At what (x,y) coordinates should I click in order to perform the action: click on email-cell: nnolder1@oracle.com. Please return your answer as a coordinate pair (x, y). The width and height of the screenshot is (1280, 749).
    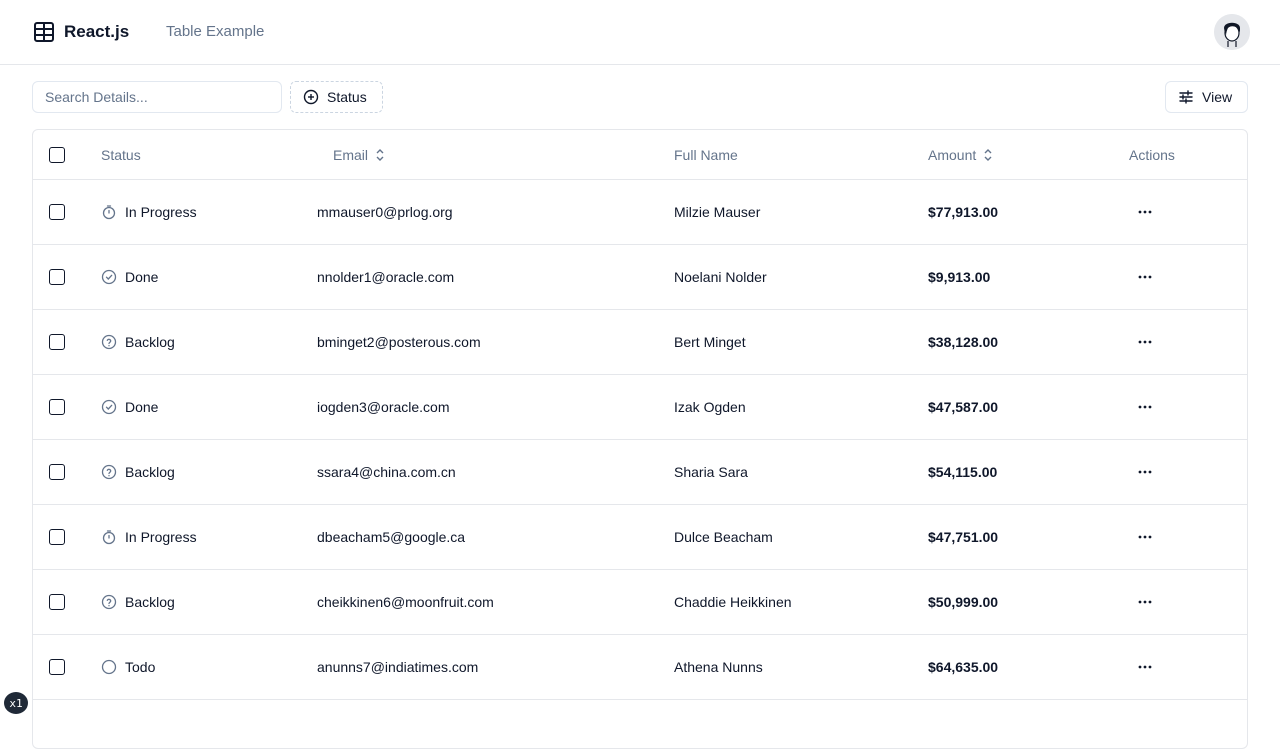
    Looking at the image, I should click on (385, 277).